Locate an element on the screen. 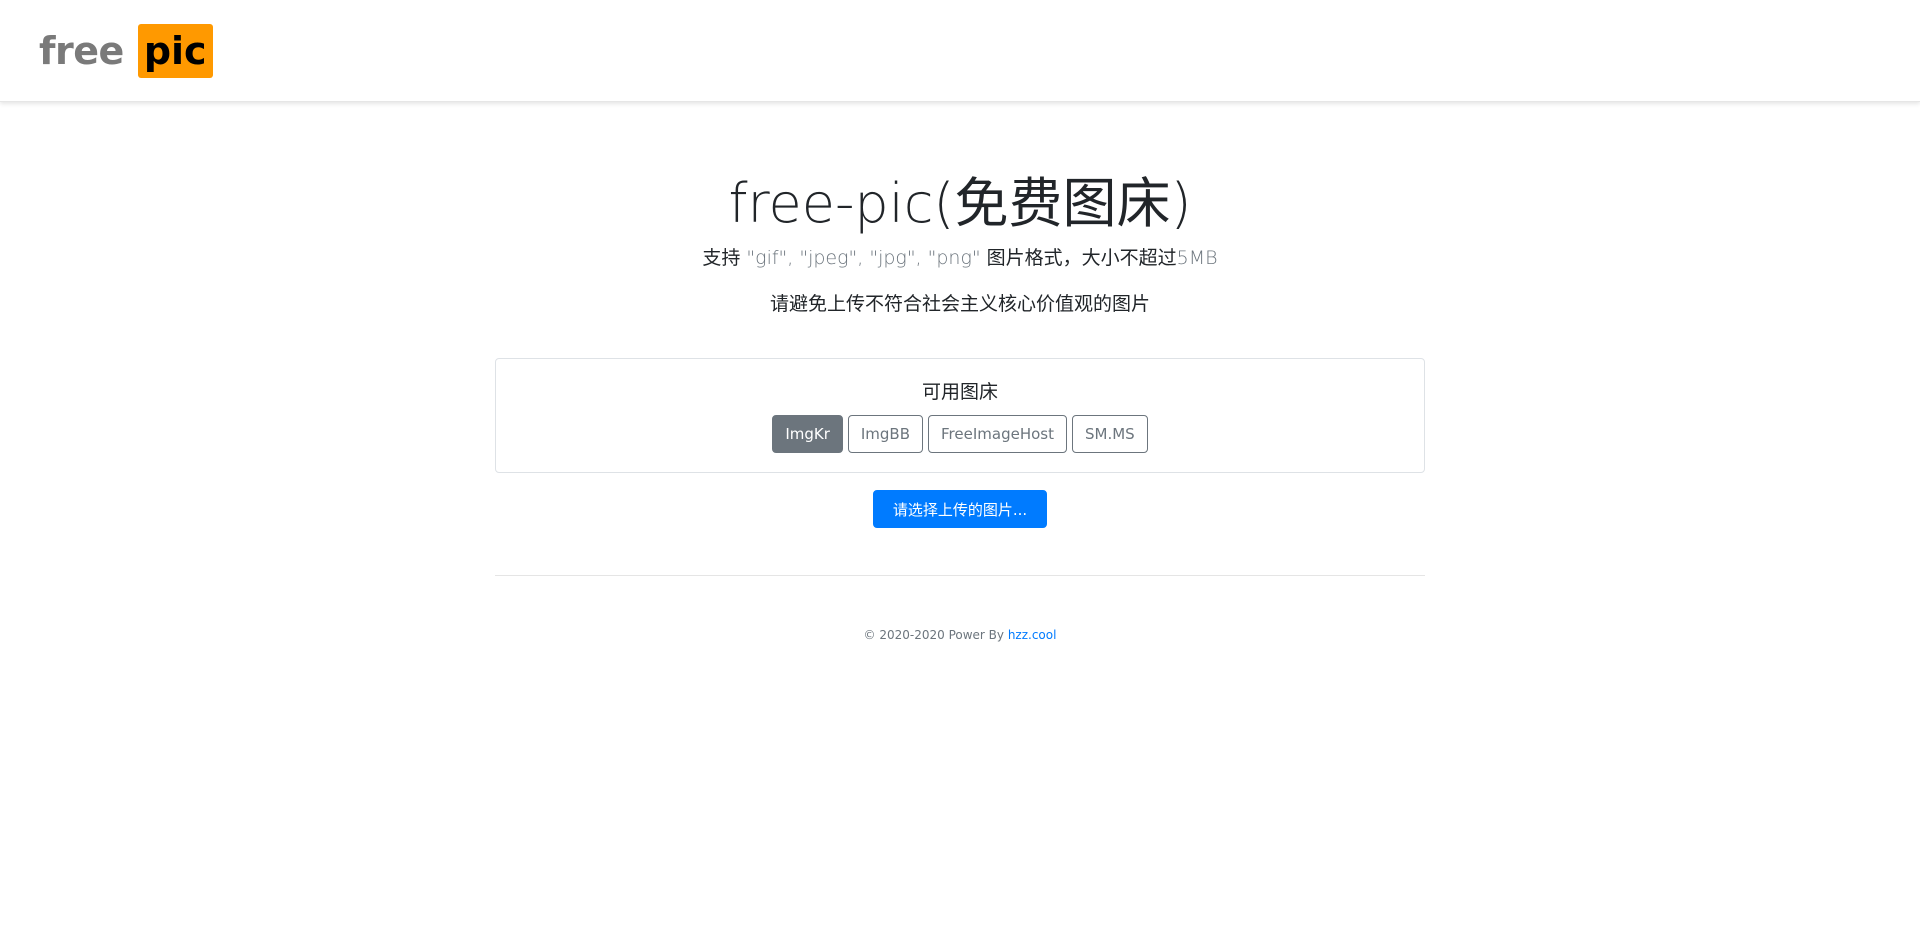  host-button-freeimagehost: FreeImageHost is located at coordinates (997, 434).